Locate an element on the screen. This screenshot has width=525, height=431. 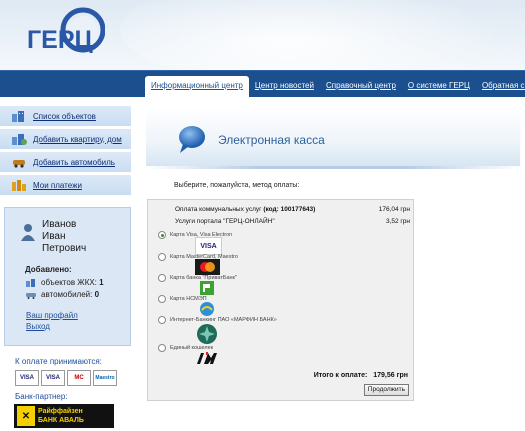
cars-label: автомобилей: is located at coordinates (67, 294).